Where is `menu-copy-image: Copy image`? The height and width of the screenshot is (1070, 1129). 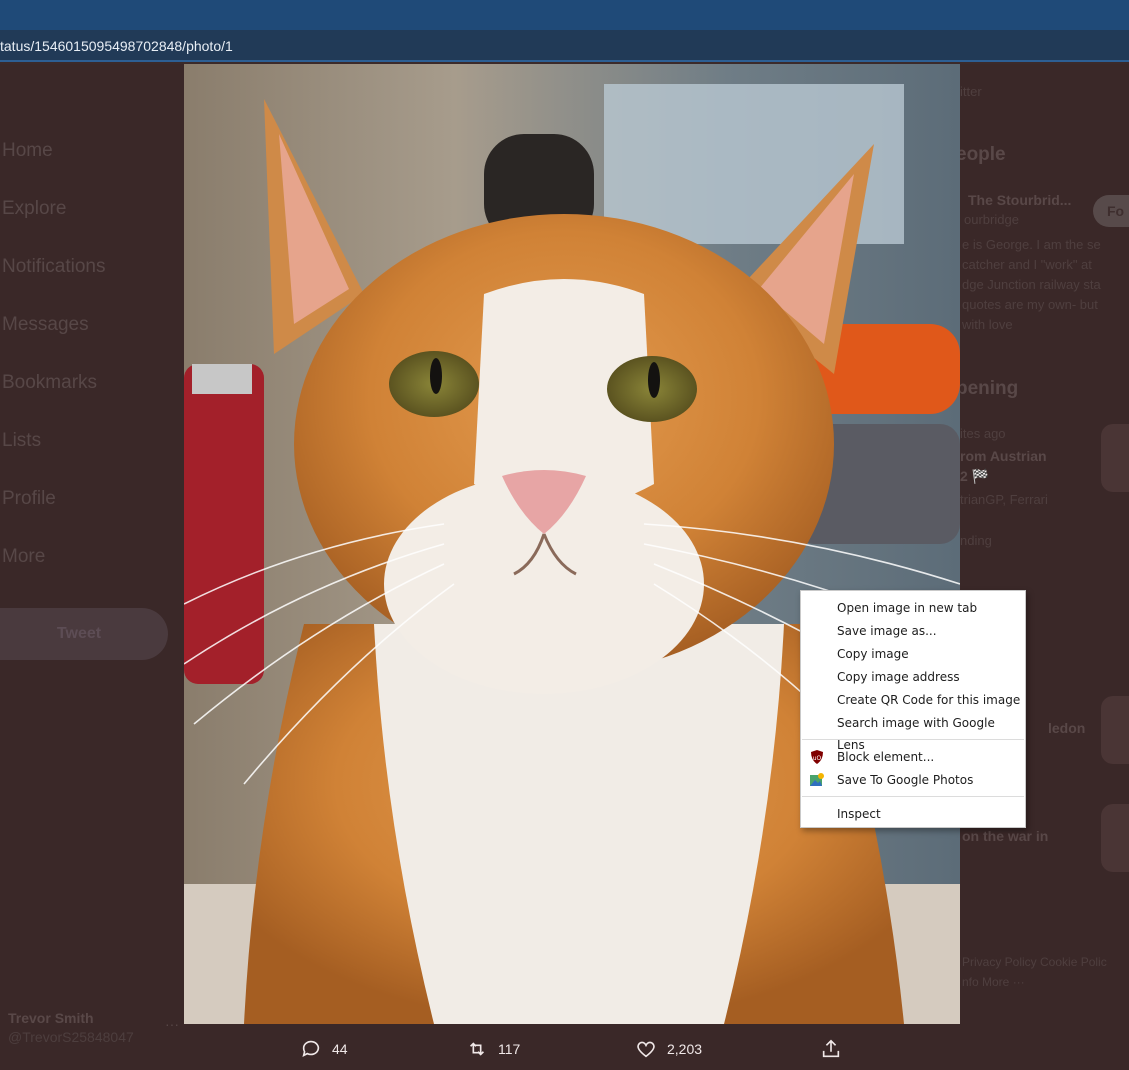
menu-copy-image: Copy image is located at coordinates (913, 654).